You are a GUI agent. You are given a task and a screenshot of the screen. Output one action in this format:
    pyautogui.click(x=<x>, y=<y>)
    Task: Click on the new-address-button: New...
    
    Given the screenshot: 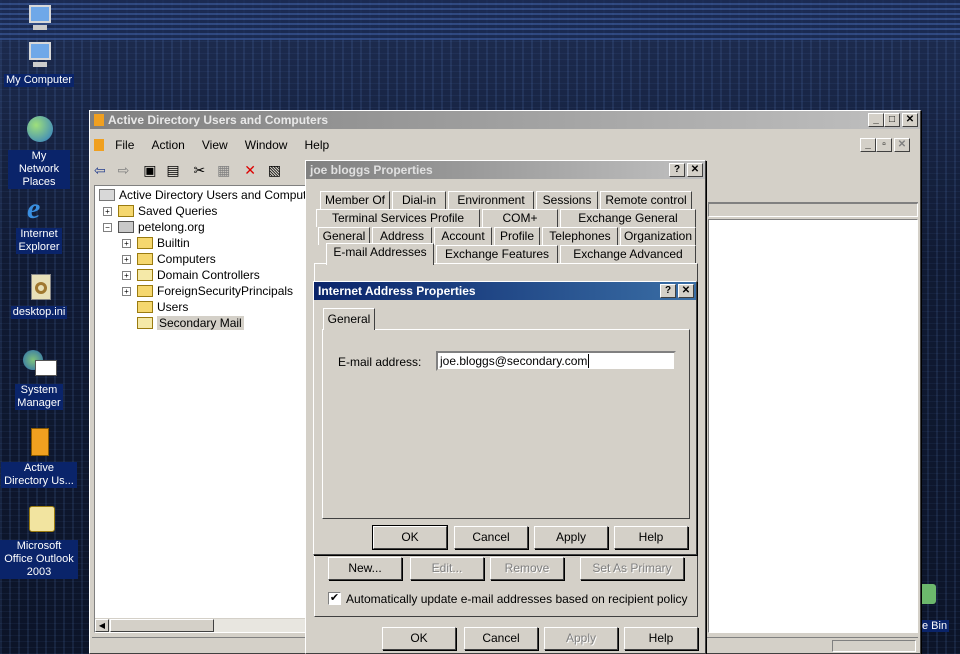 What is the action you would take?
    pyautogui.click(x=365, y=568)
    